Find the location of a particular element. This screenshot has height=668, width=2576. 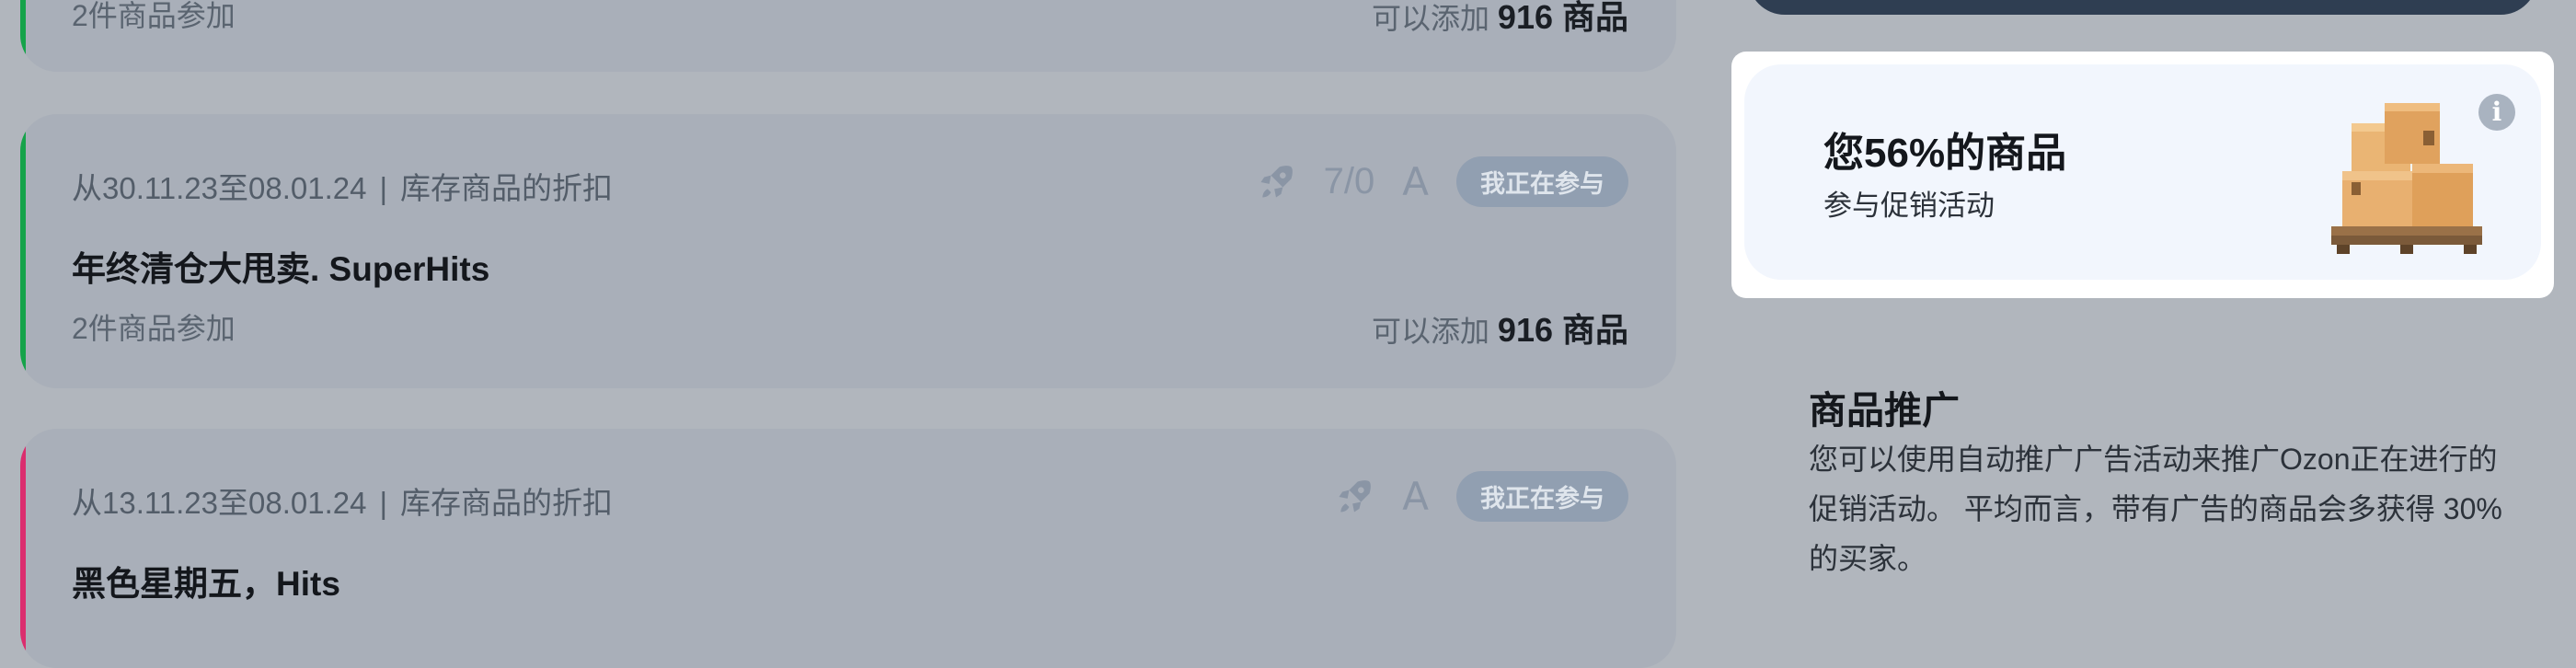

summary-card: 您56%的商品 参与促销活动 i is located at coordinates (2142, 175).